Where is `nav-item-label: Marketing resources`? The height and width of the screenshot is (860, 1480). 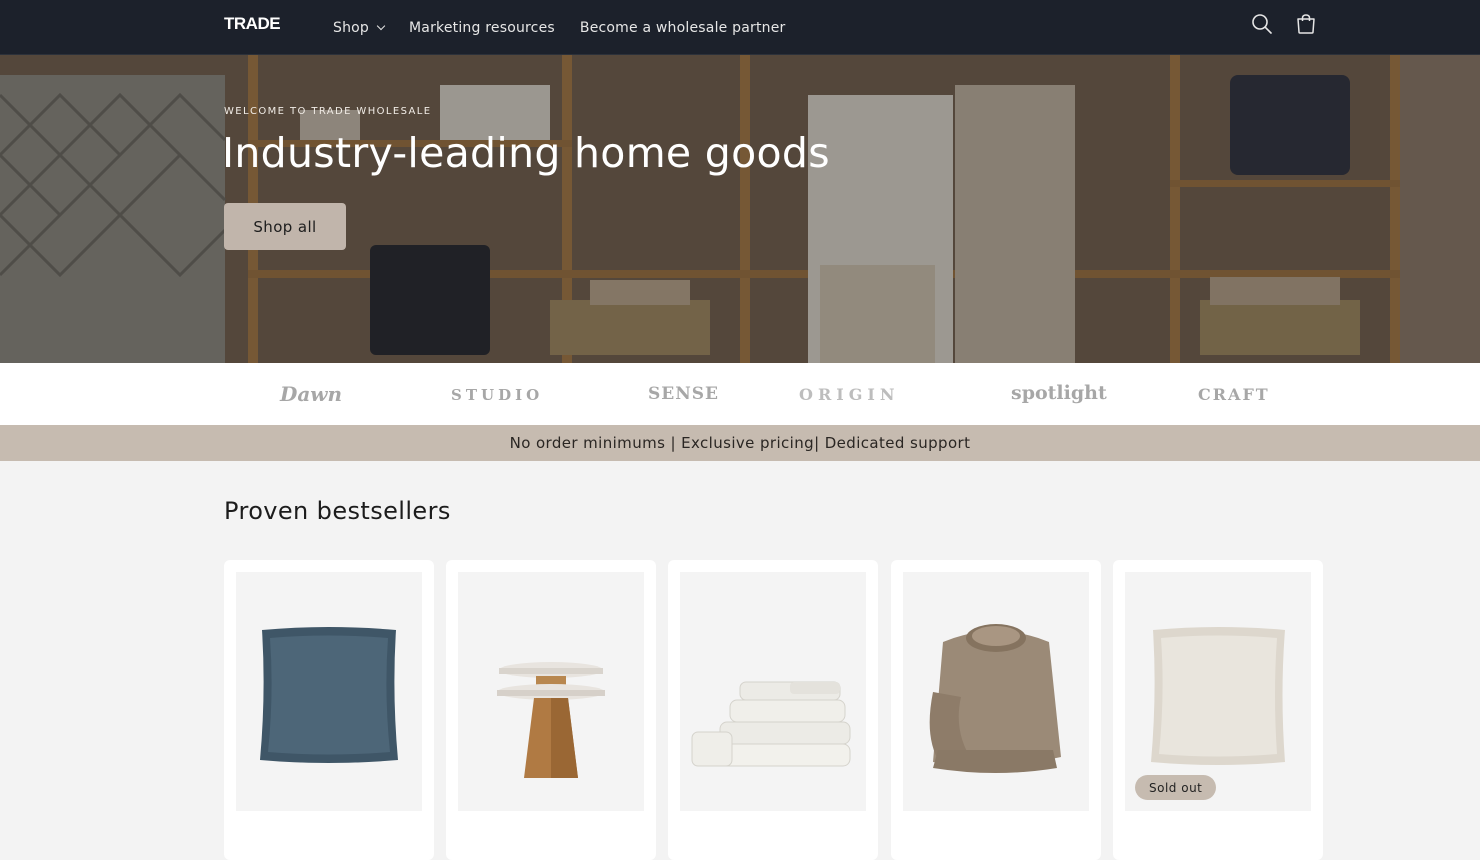 nav-item-label: Marketing resources is located at coordinates (482, 27).